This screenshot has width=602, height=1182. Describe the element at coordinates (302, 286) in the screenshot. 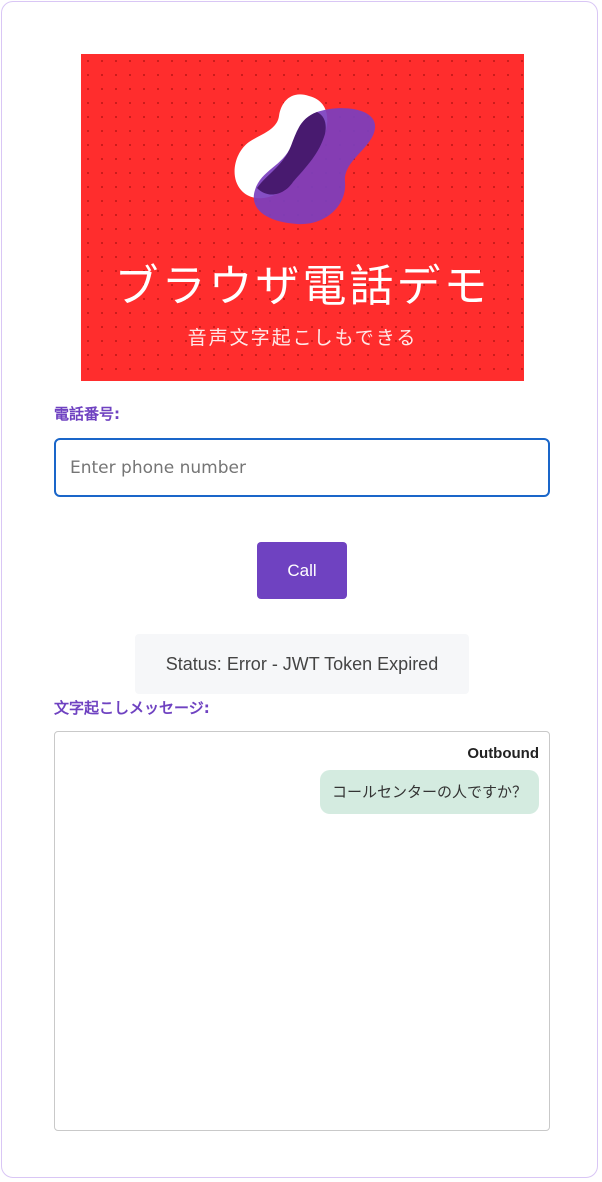

I see `banner-title: ブラウザ電話デモ` at that location.